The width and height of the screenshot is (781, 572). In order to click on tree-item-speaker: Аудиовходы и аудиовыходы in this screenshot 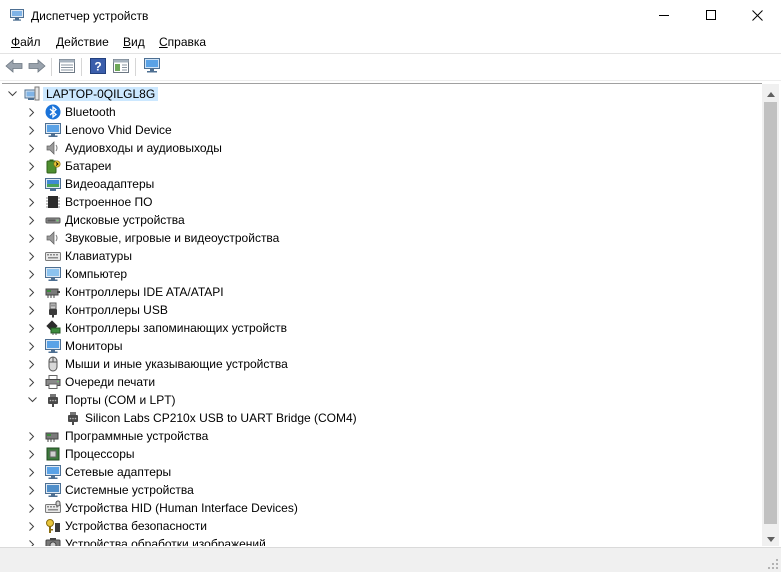, I will do `click(382, 148)`.